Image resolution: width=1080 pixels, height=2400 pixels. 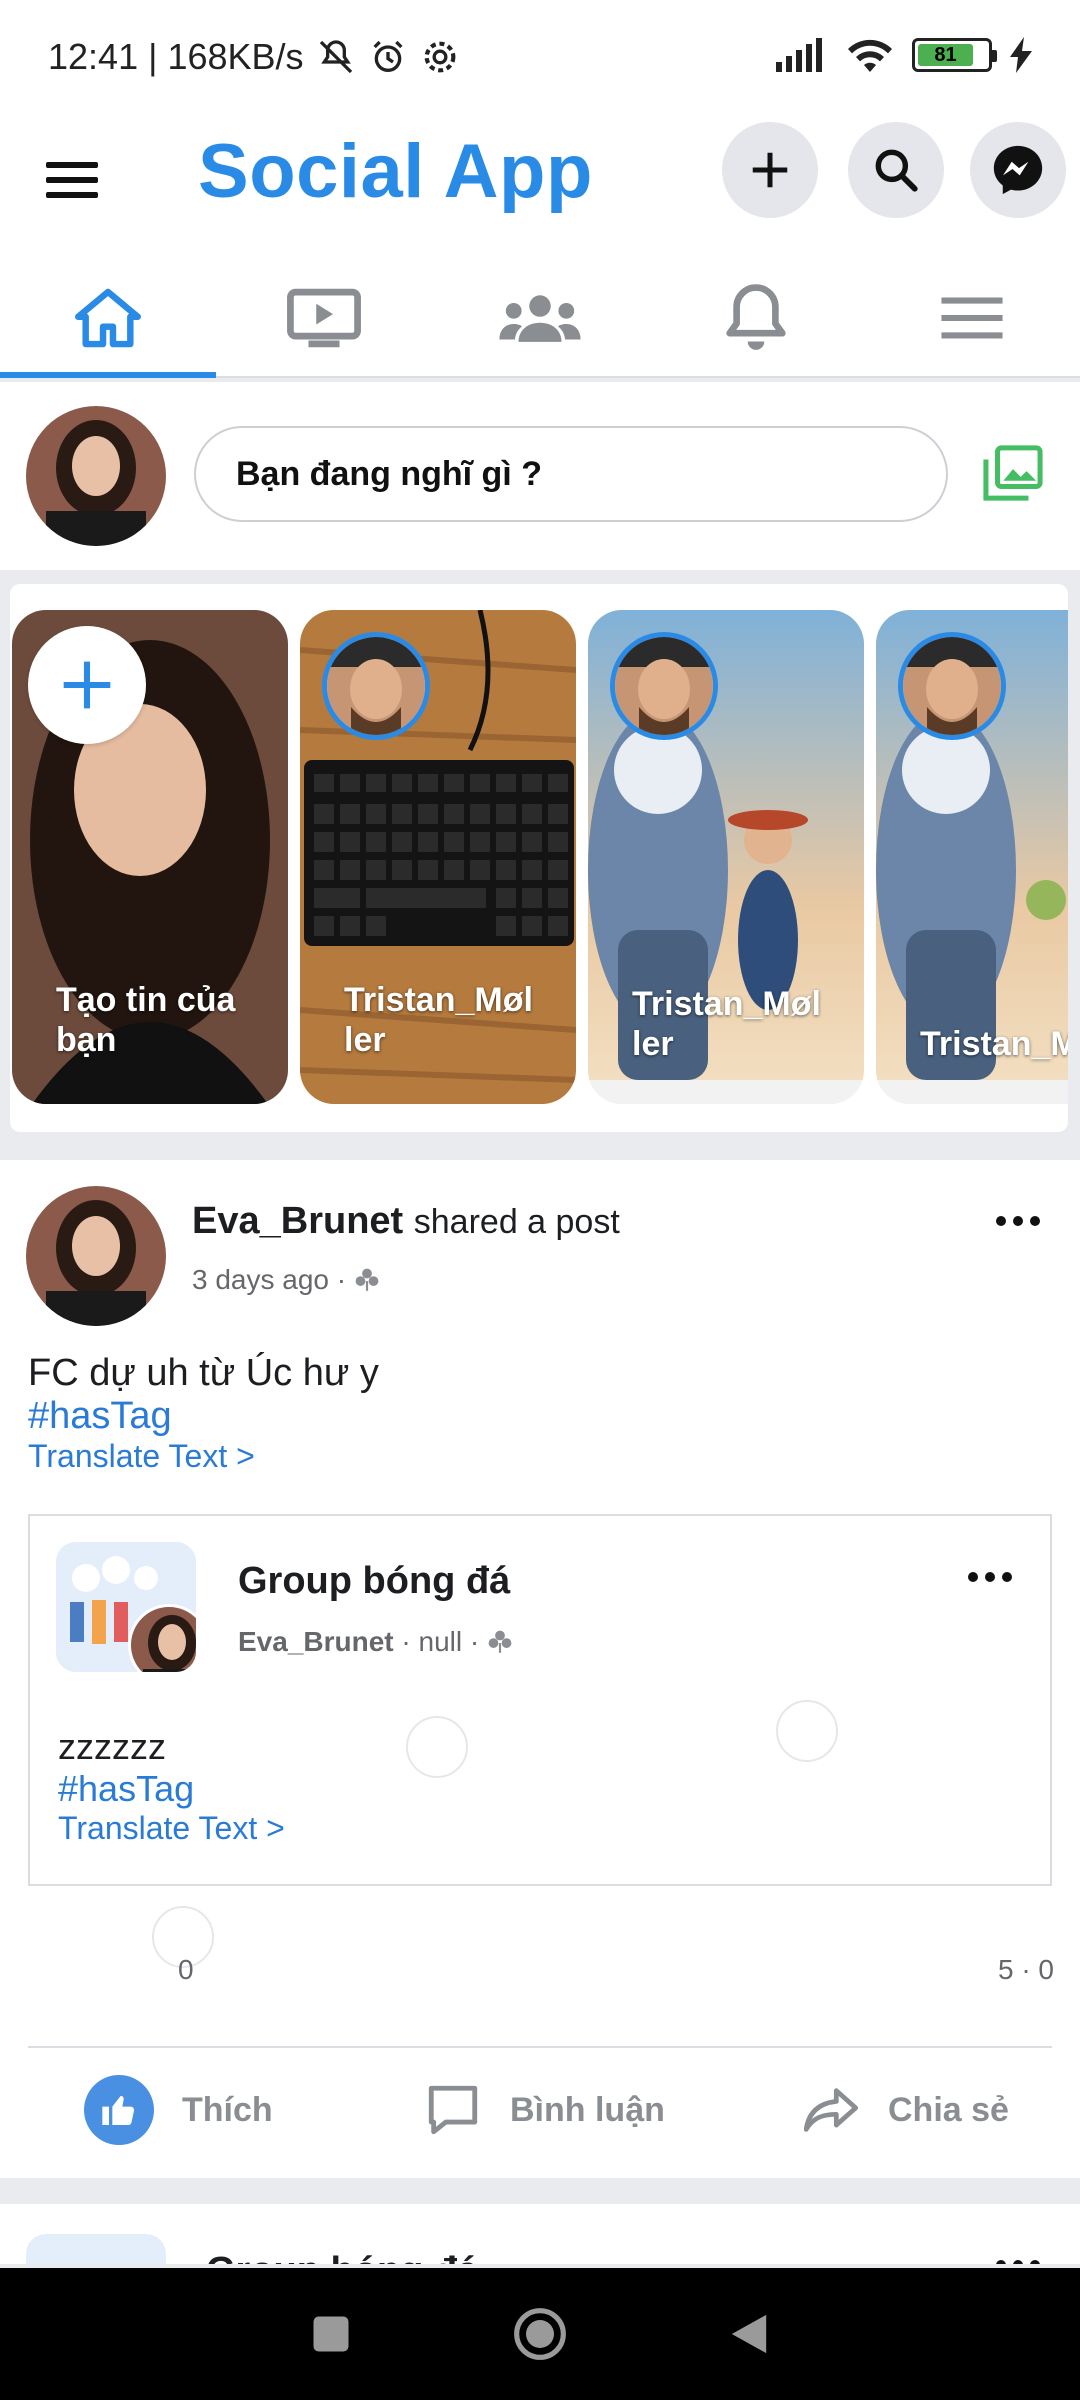 I want to click on settings-gear-icon, so click(x=439, y=57).